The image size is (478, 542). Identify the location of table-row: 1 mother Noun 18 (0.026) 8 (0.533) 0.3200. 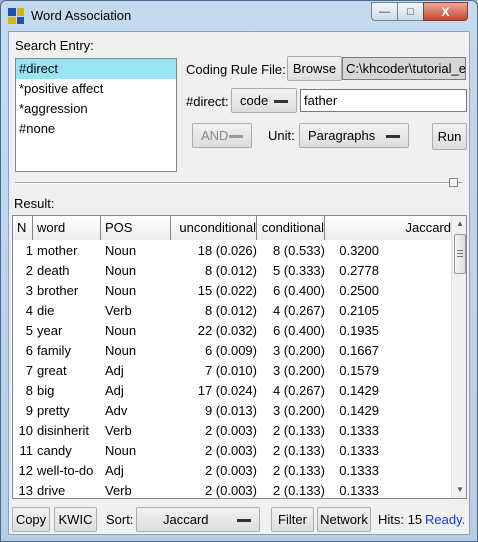
(232, 251).